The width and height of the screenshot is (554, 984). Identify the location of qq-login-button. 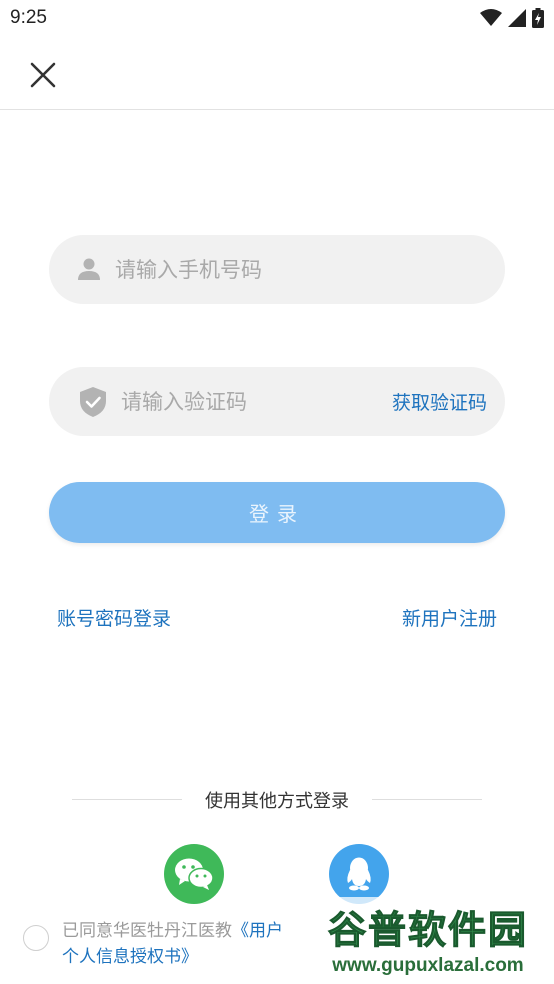
(359, 874).